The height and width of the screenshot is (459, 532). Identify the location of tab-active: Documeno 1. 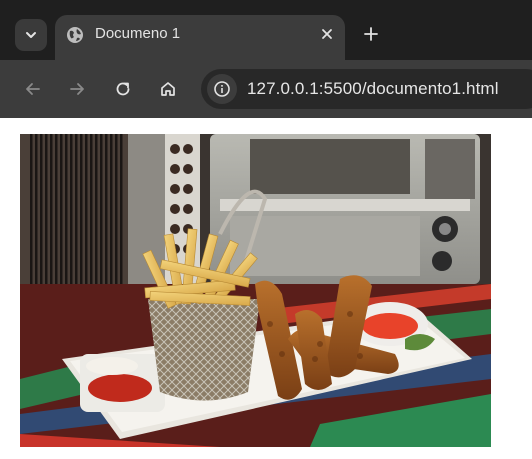
(200, 37).